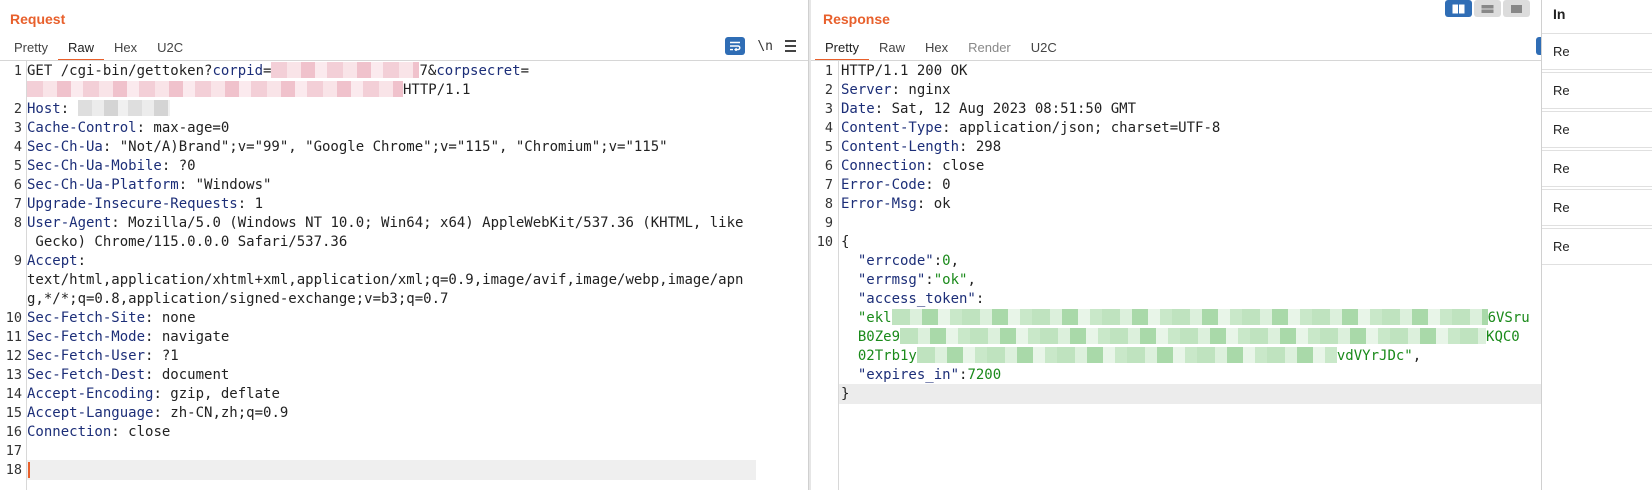  I want to click on field-name: "expires_in", so click(908, 375).